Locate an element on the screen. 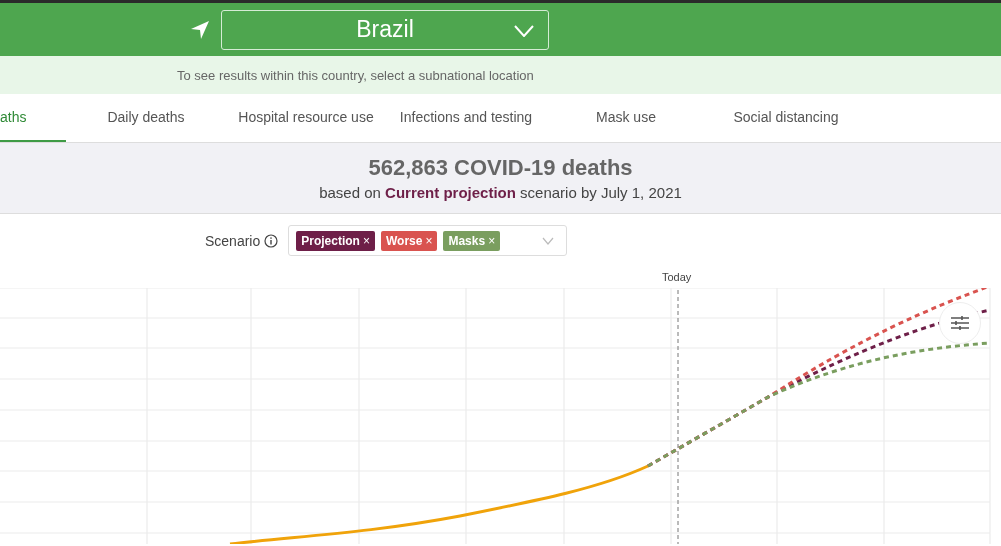 The height and width of the screenshot is (546, 1001). info-icon is located at coordinates (271, 240).